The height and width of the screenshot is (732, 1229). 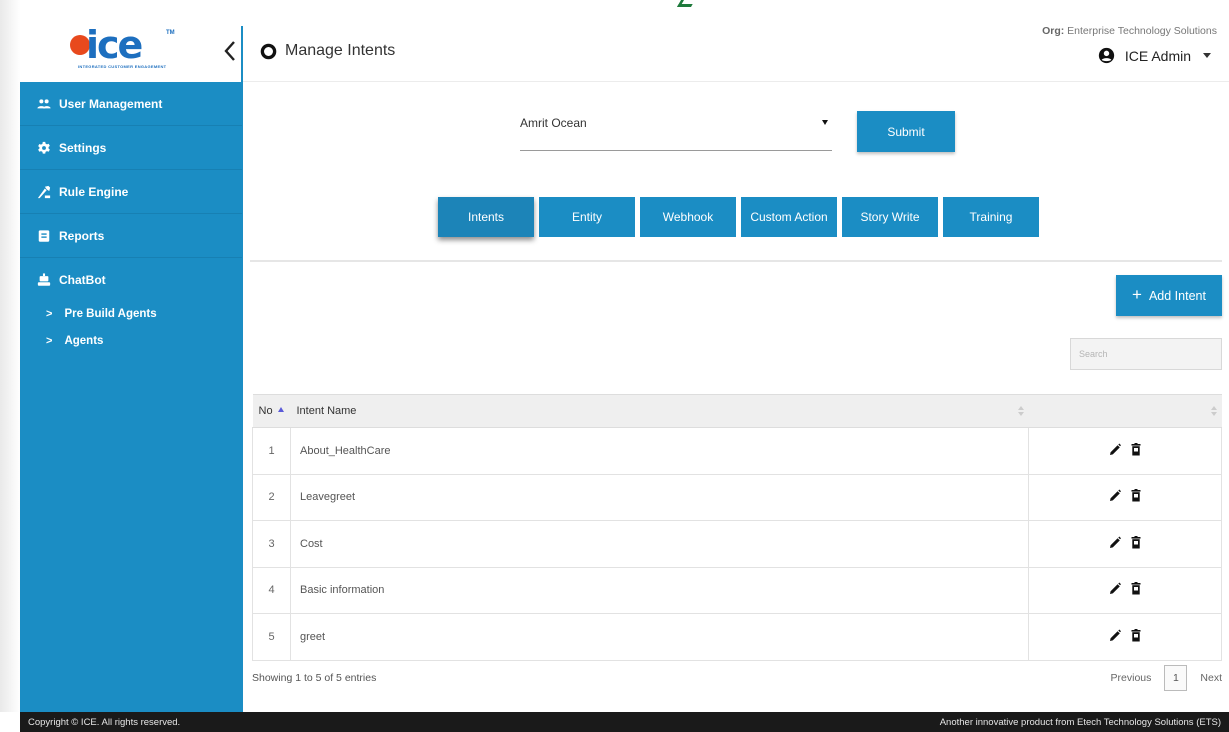 What do you see at coordinates (1142, 31) in the screenshot?
I see `org-name: Enterprise Technology Solutions` at bounding box center [1142, 31].